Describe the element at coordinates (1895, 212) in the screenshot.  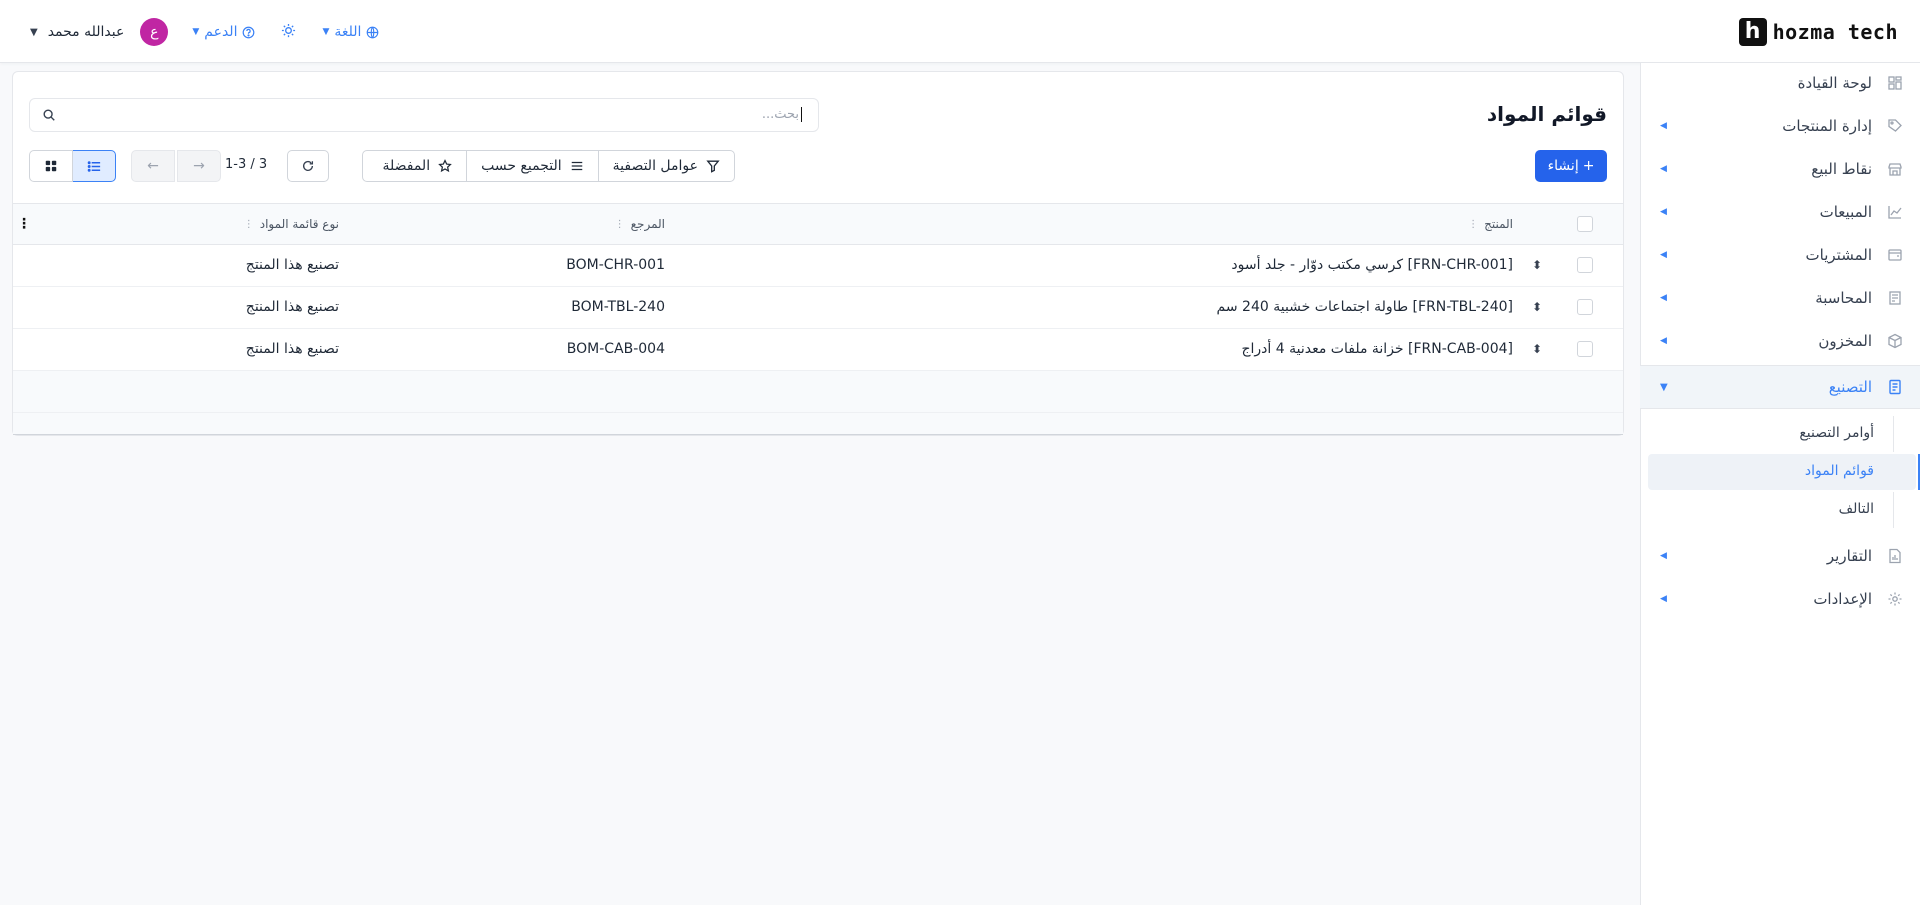
I see `chart-line-icon` at that location.